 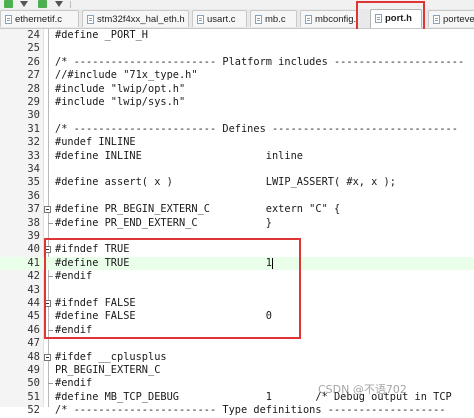 What do you see at coordinates (92, 249) in the screenshot?
I see `code-text: #ifndef TRUE` at bounding box center [92, 249].